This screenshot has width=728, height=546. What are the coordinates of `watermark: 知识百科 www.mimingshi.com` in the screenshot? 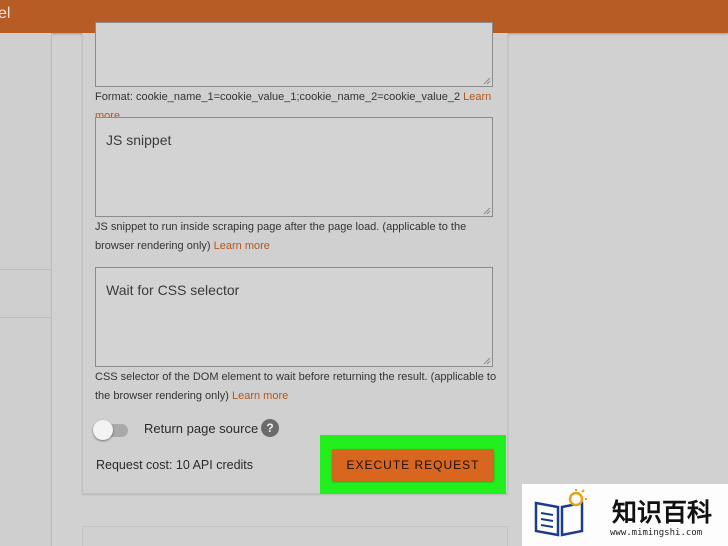 It's located at (625, 515).